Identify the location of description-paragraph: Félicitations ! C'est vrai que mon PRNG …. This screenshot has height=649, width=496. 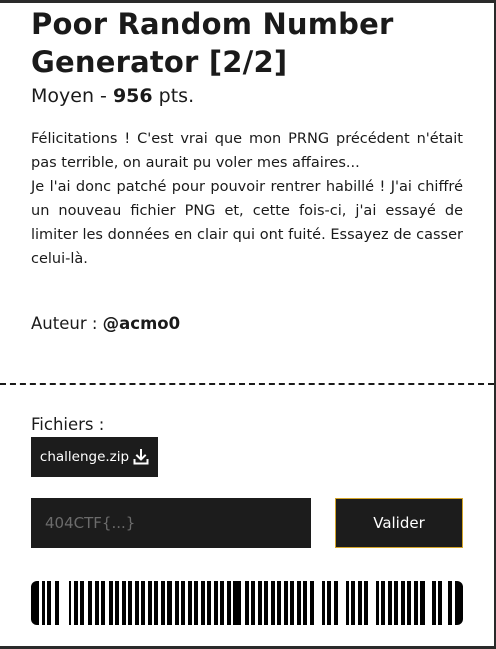
(247, 151).